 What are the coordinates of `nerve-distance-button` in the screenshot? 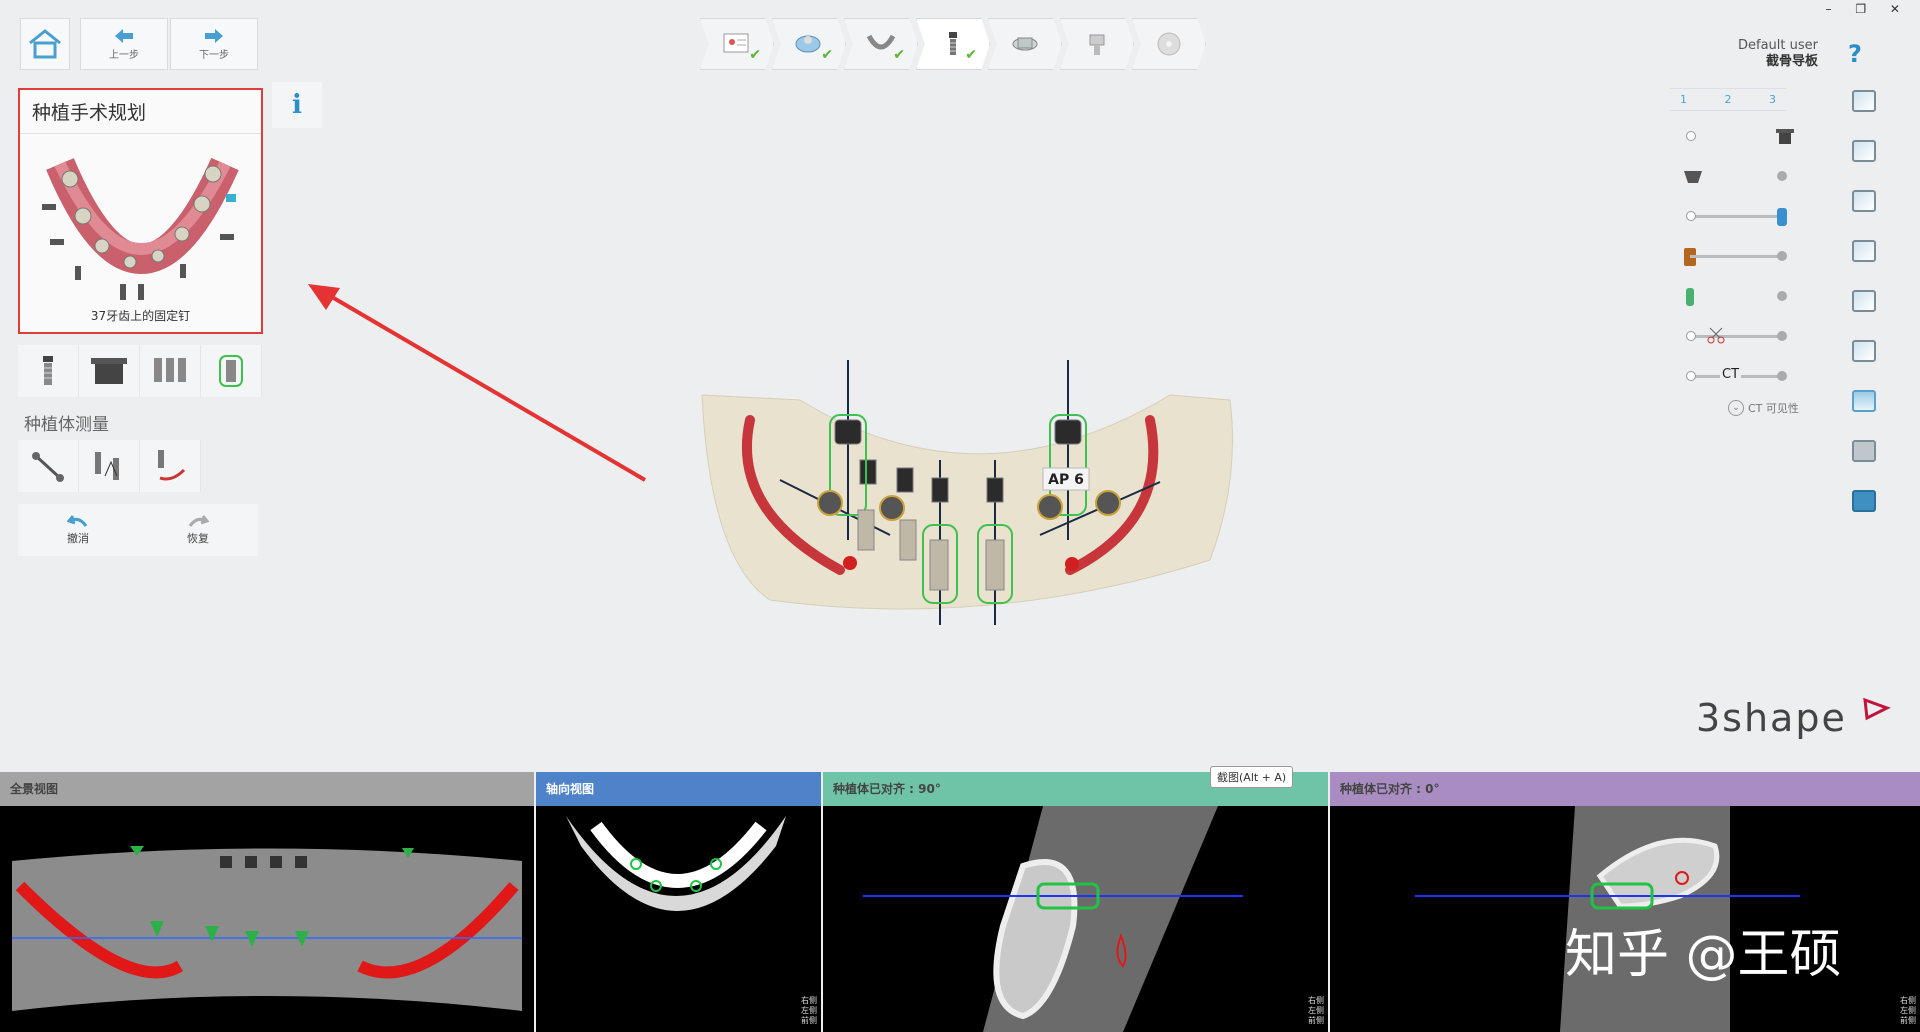 It's located at (170, 466).